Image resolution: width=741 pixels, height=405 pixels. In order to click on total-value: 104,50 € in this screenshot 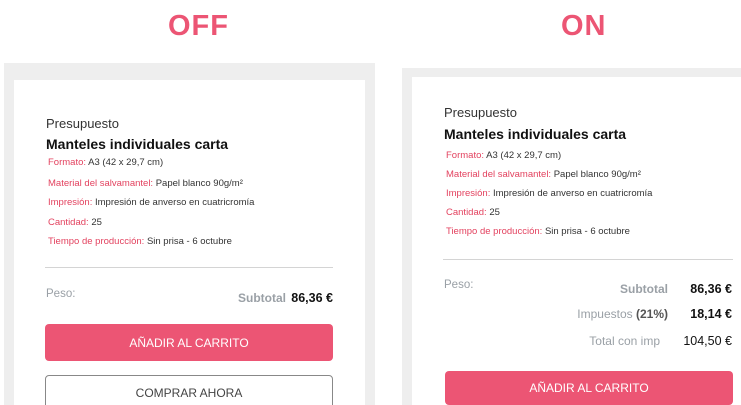, I will do `click(707, 341)`.